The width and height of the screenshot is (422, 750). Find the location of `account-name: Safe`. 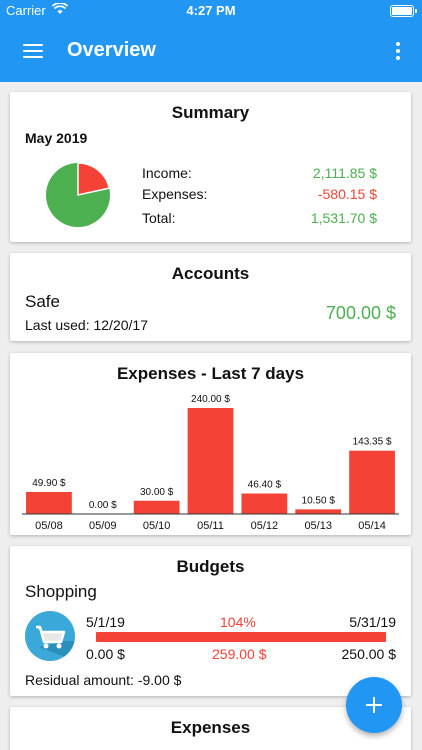

account-name: Safe is located at coordinates (42, 301).